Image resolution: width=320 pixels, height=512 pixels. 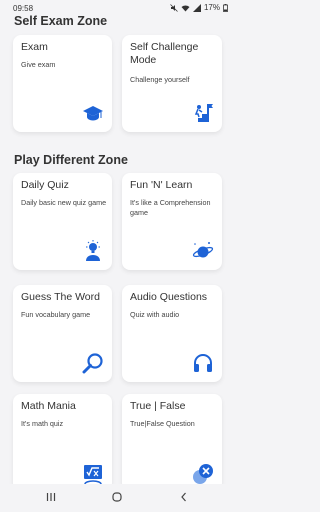 What do you see at coordinates (48, 406) in the screenshot?
I see `card-title: Math Mania` at bounding box center [48, 406].